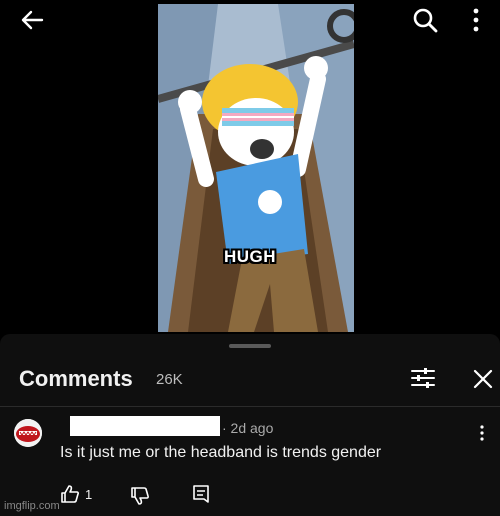  What do you see at coordinates (140, 496) in the screenshot?
I see `thumbs-down-icon` at bounding box center [140, 496].